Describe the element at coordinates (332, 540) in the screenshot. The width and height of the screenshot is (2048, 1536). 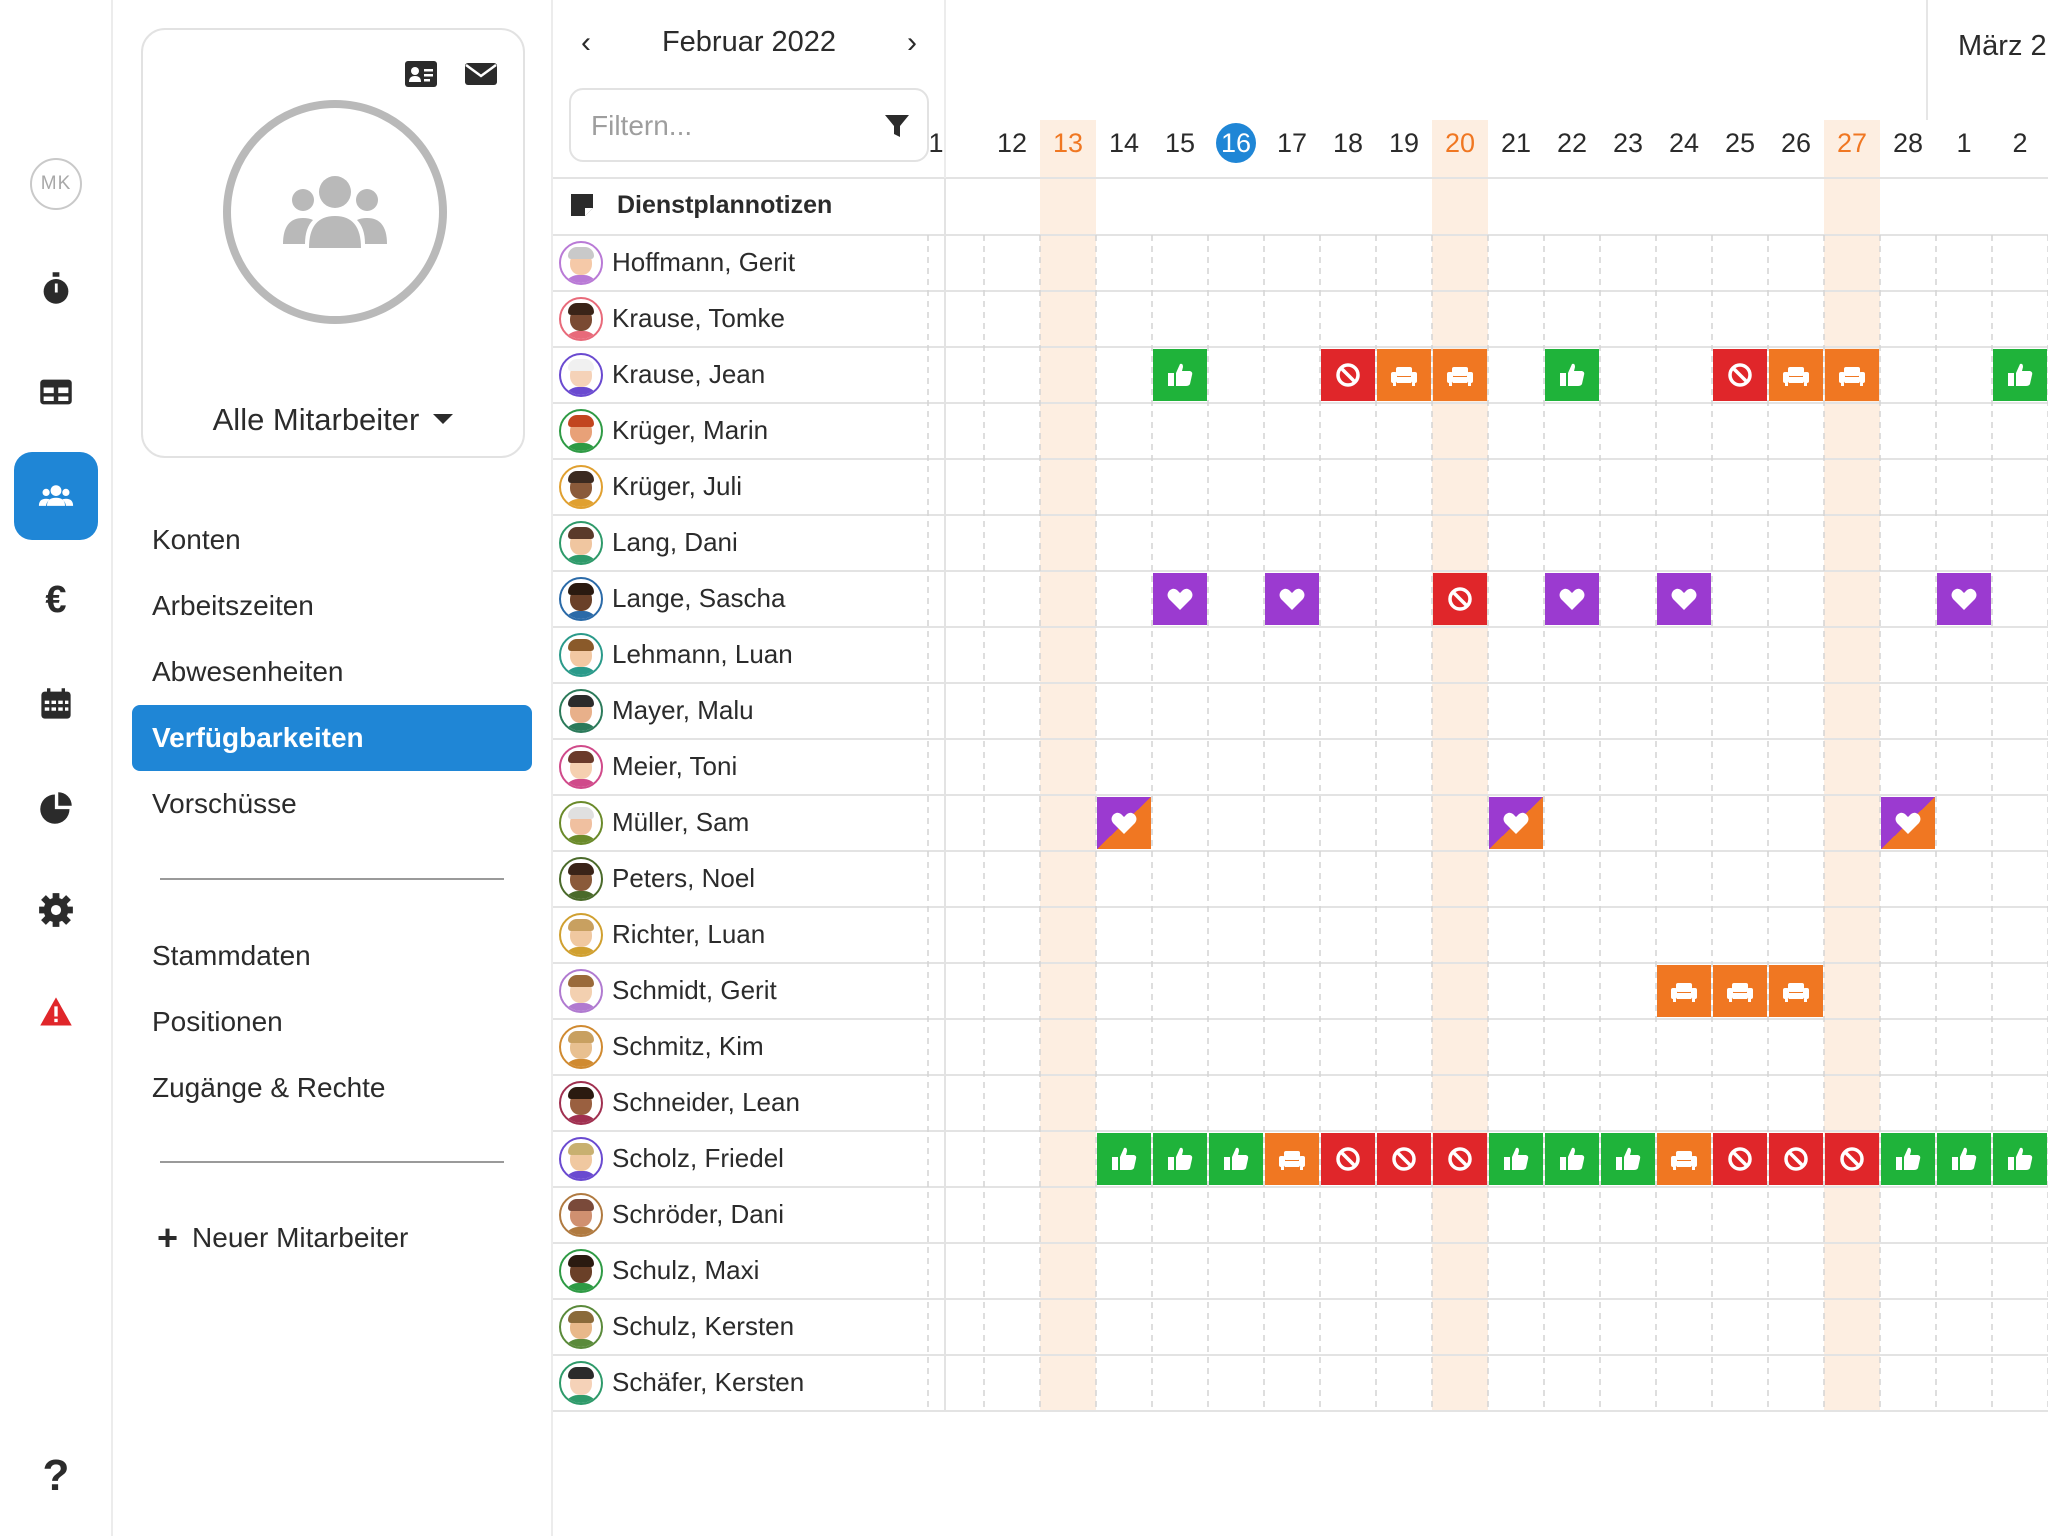
I see `nav-konten: Konten` at that location.